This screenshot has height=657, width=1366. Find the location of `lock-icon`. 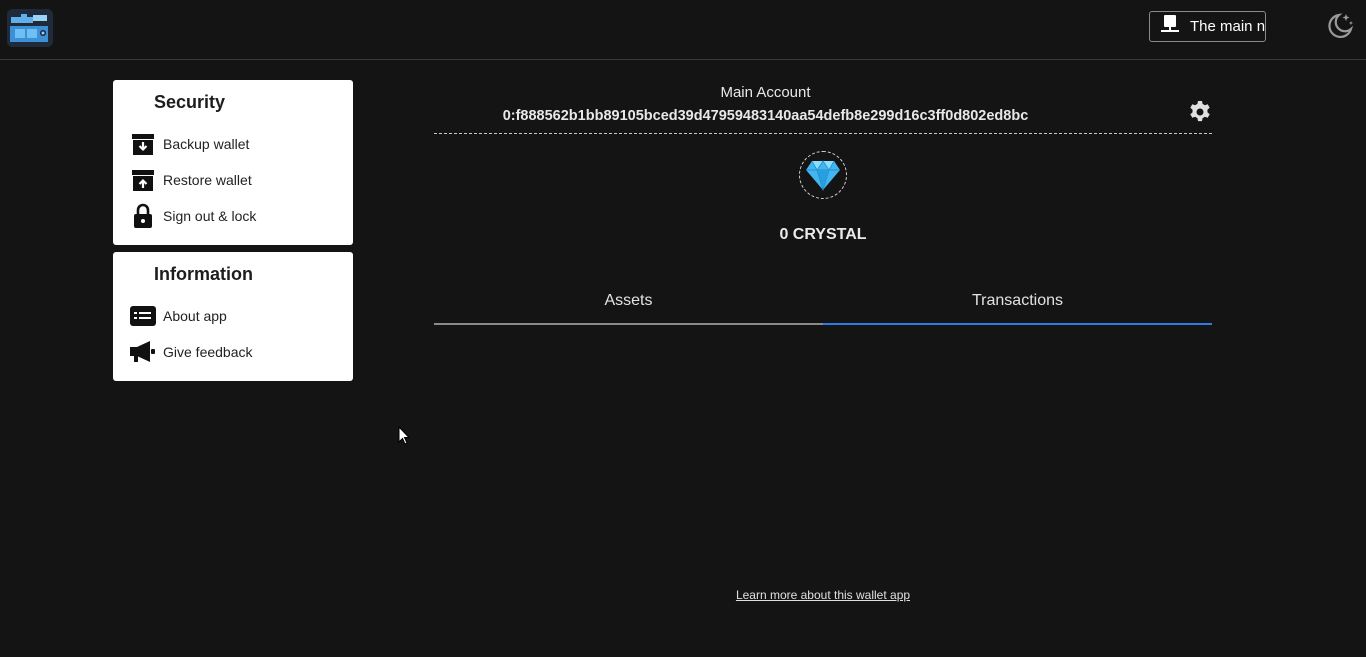

lock-icon is located at coordinates (143, 216).